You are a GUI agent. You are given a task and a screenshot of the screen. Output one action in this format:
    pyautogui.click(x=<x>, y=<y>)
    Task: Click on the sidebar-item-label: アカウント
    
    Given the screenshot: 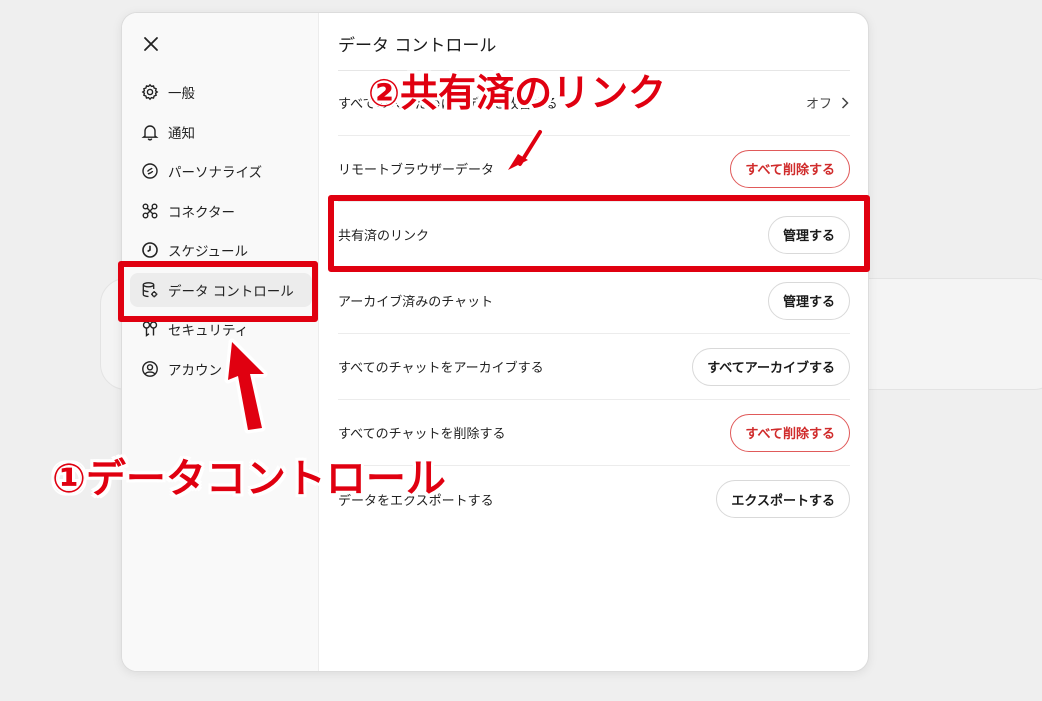 What is the action you would take?
    pyautogui.click(x=202, y=370)
    